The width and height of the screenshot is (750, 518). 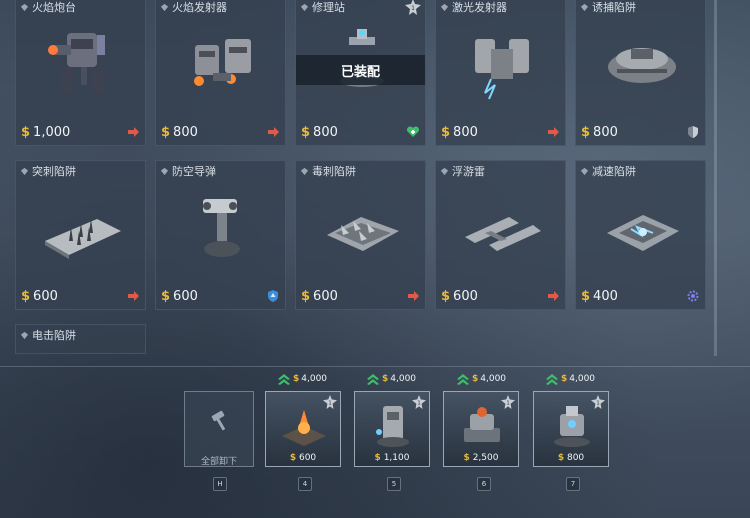 What do you see at coordinates (413, 131) in the screenshot?
I see `green-heart-icon` at bounding box center [413, 131].